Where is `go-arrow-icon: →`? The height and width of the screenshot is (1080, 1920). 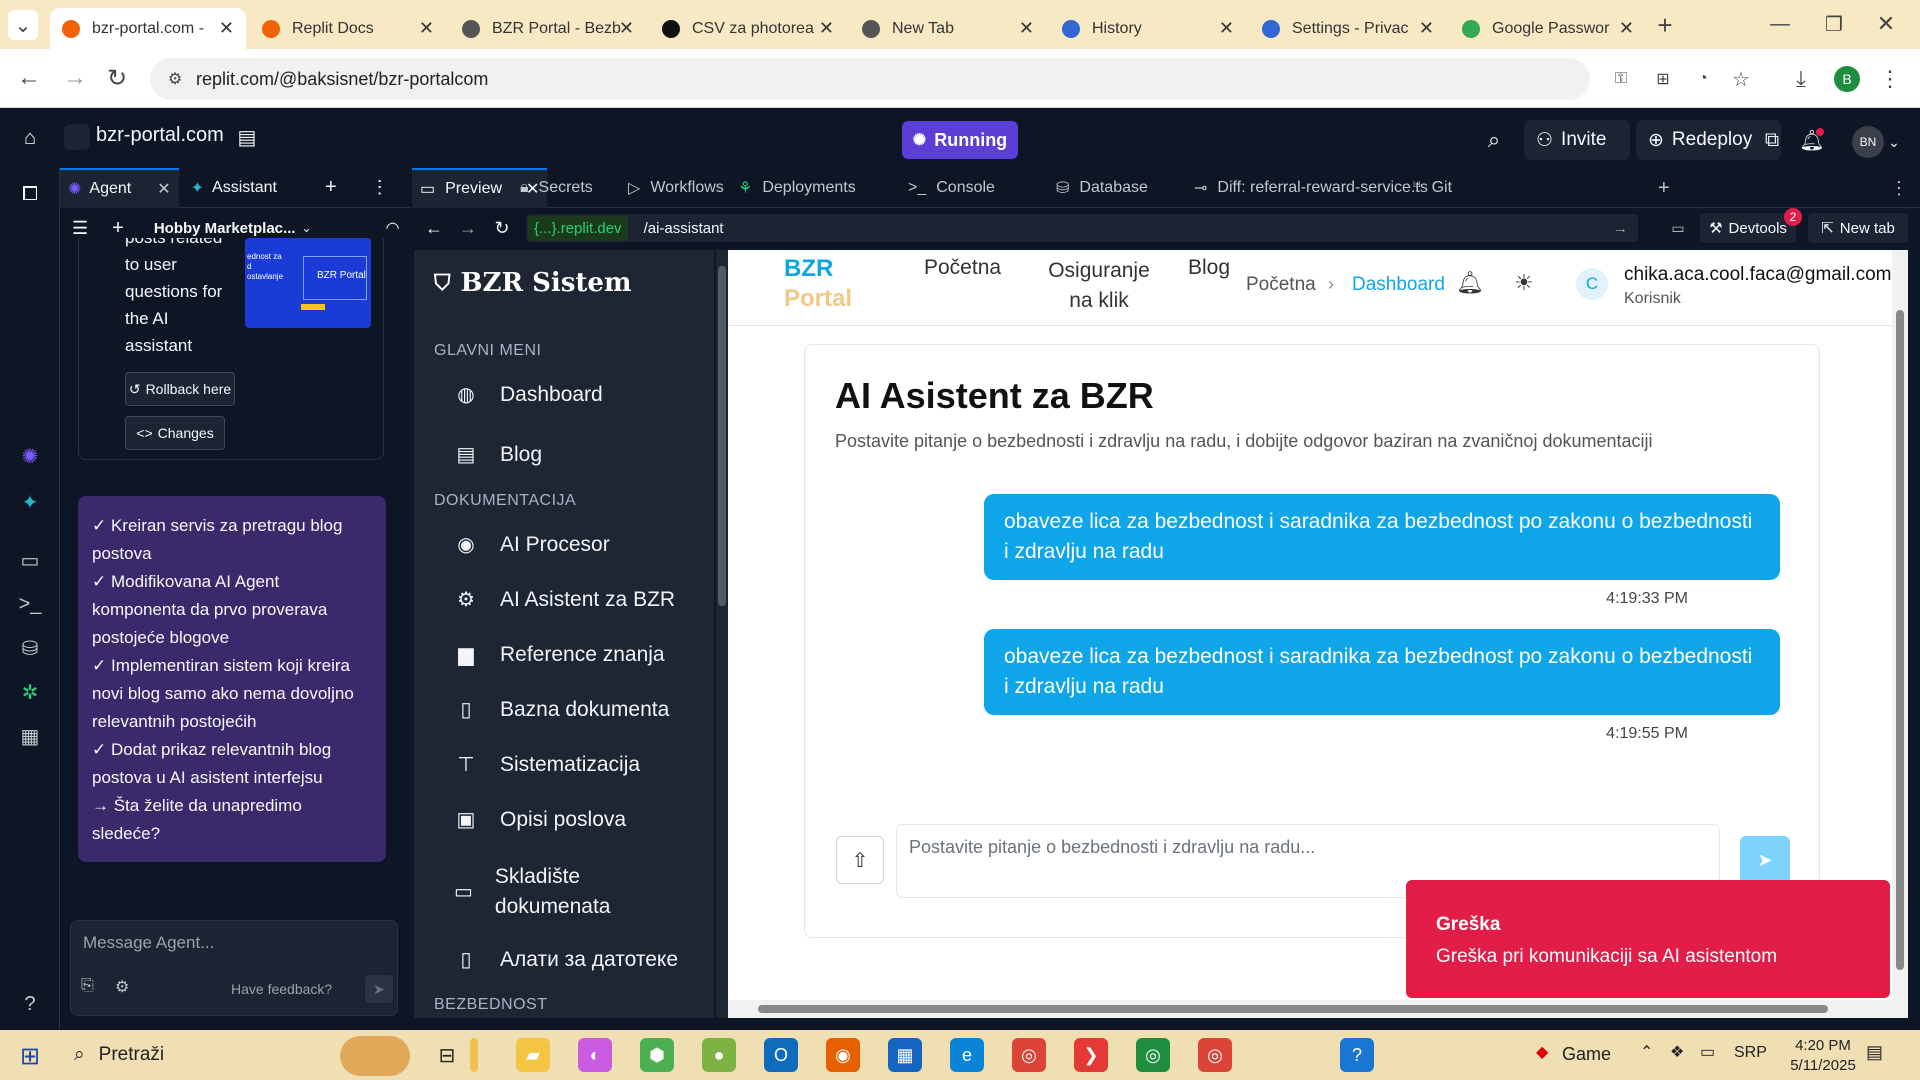 go-arrow-icon: → is located at coordinates (1620, 228).